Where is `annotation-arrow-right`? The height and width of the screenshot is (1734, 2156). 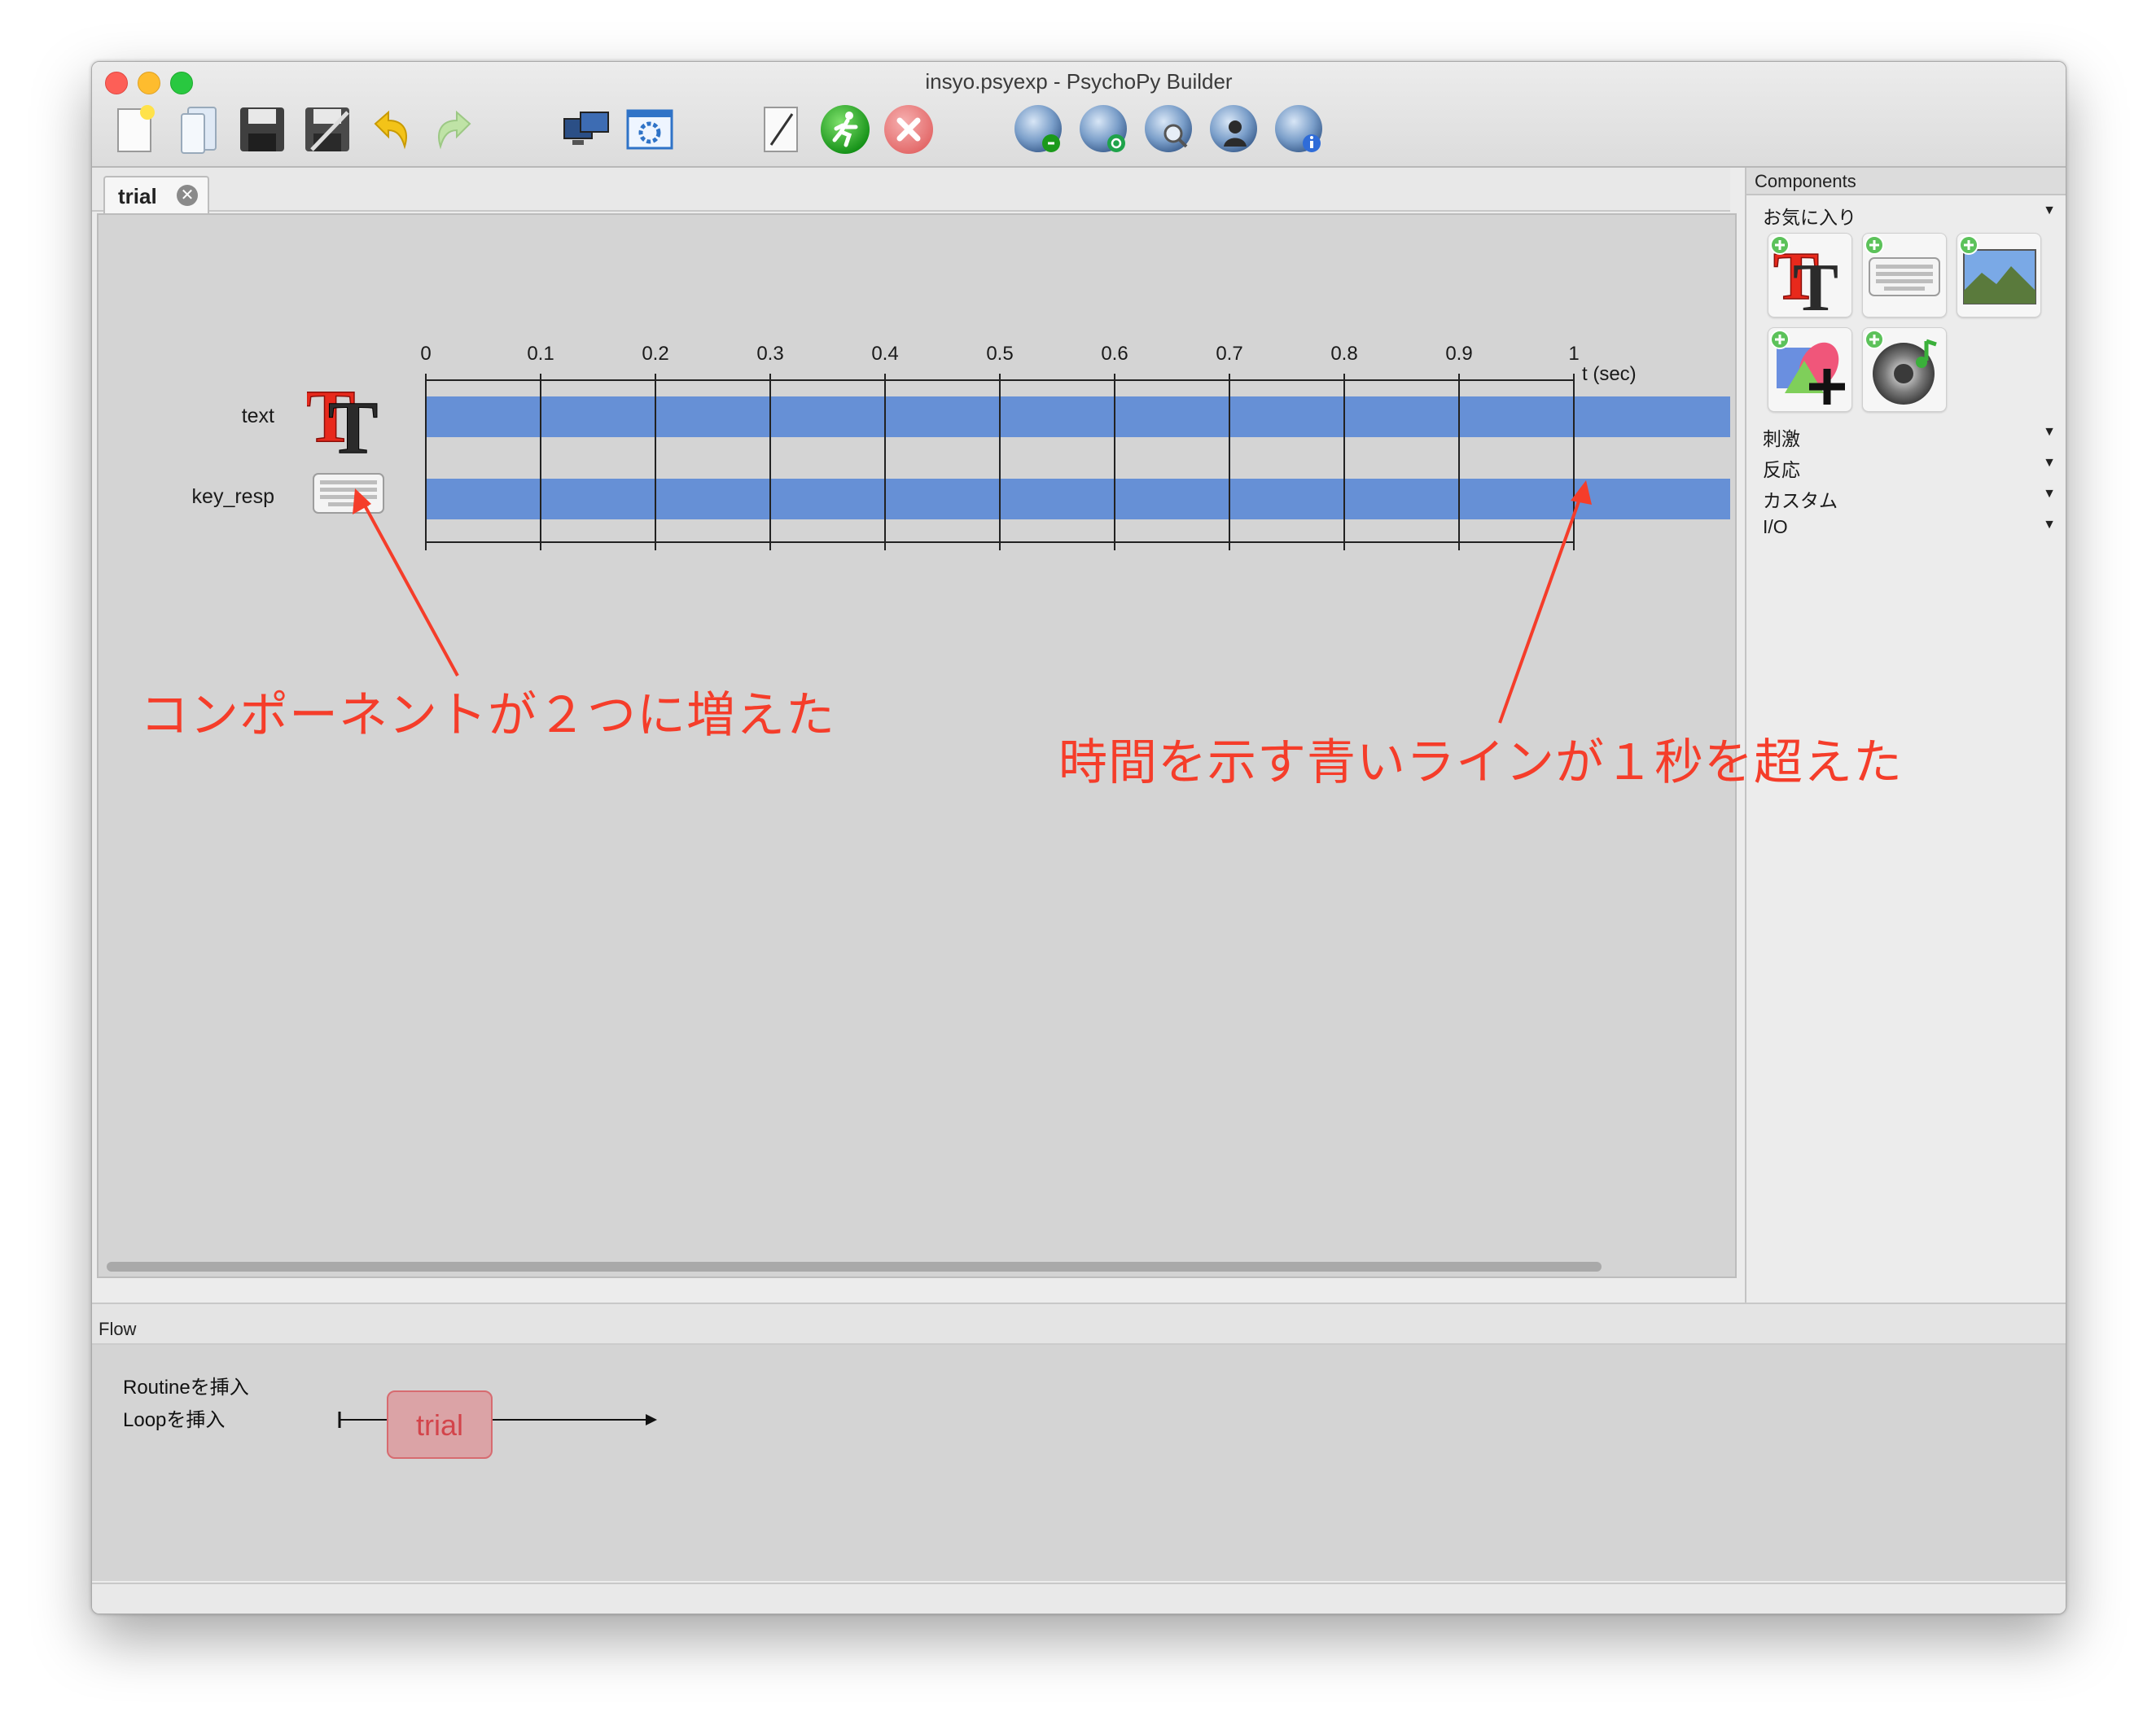
annotation-arrow-right is located at coordinates (1541, 606).